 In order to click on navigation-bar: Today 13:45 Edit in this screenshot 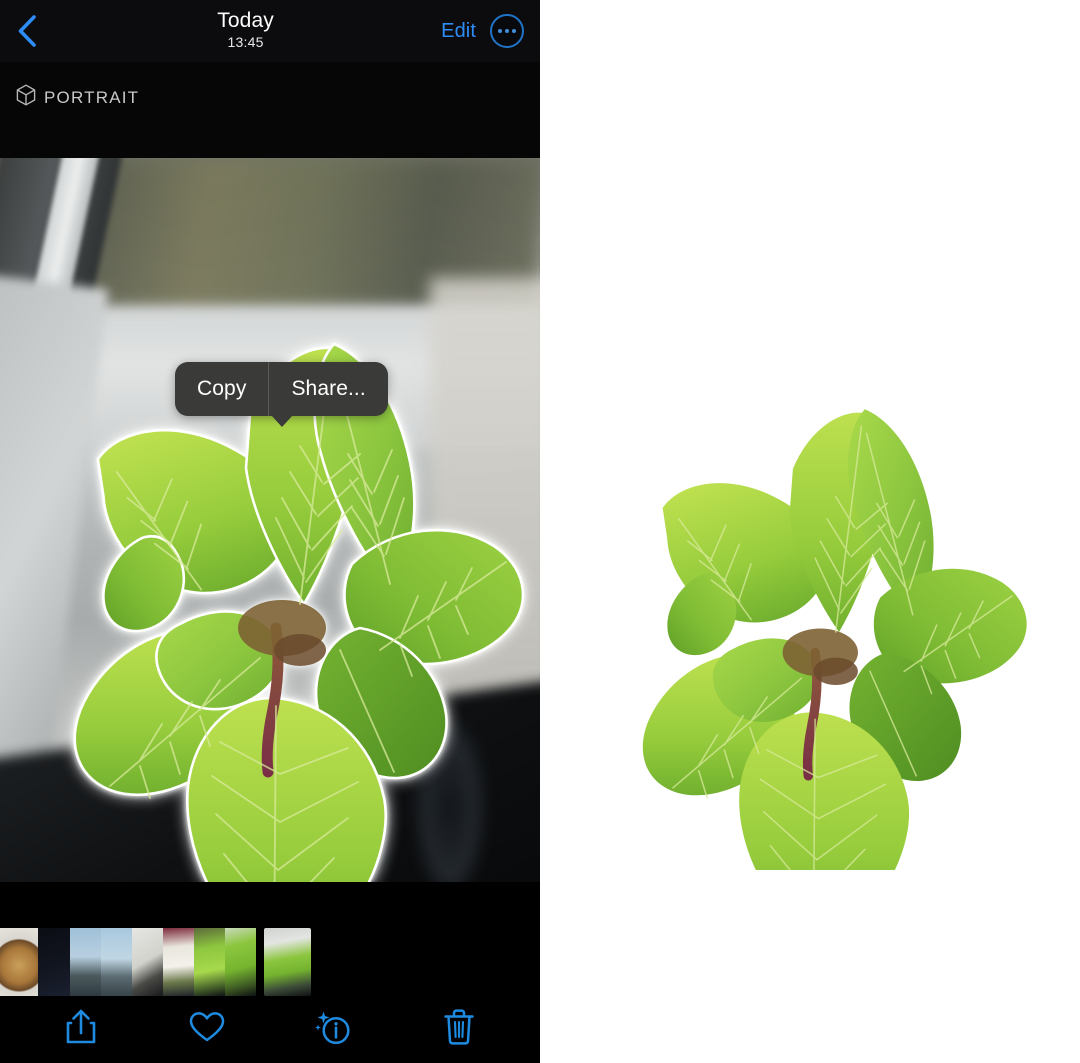, I will do `click(270, 31)`.